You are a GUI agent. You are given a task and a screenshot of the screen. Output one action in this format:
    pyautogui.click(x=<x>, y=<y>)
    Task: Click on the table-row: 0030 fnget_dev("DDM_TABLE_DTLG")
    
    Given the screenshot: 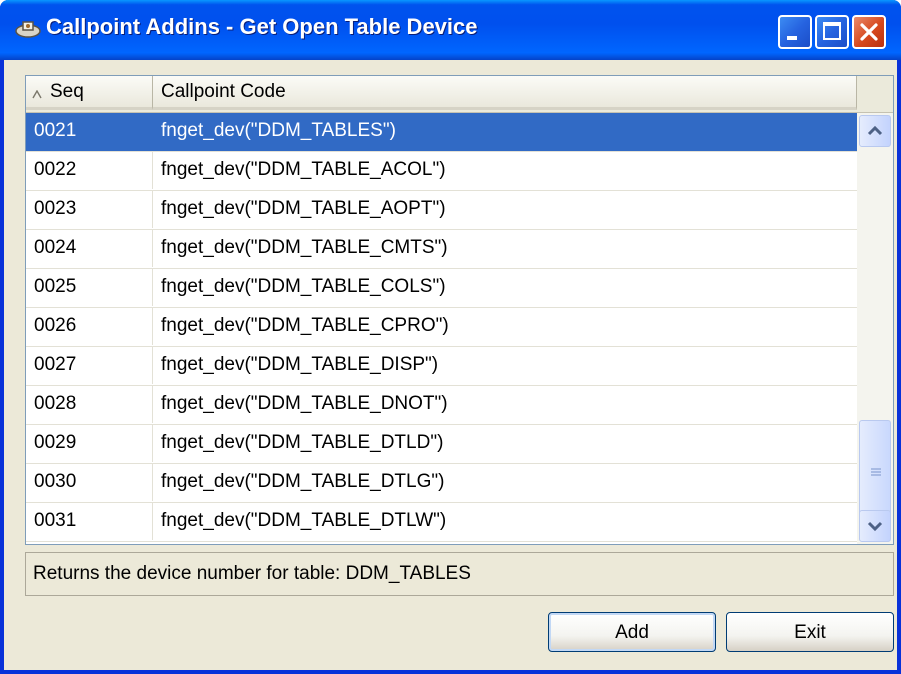 What is the action you would take?
    pyautogui.click(x=441, y=483)
    